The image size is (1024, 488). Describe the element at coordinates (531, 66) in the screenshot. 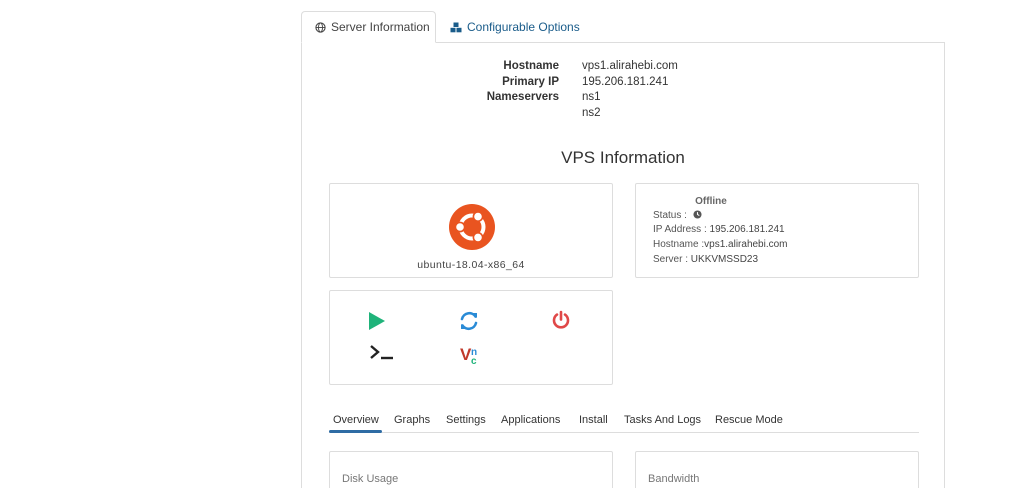

I see `info-label: Hostname` at that location.